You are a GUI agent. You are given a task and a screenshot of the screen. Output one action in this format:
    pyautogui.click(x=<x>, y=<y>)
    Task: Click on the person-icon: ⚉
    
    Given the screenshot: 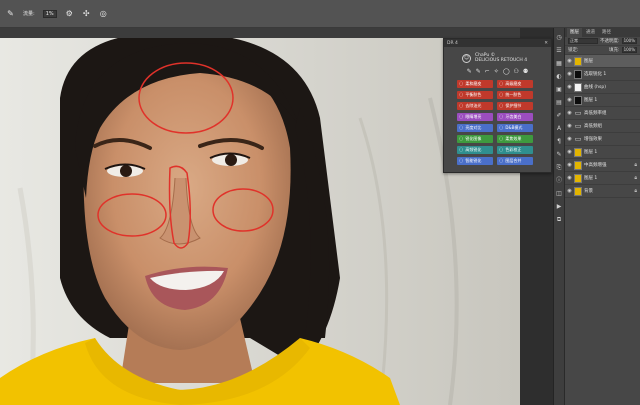 What is the action you would take?
    pyautogui.click(x=525, y=71)
    